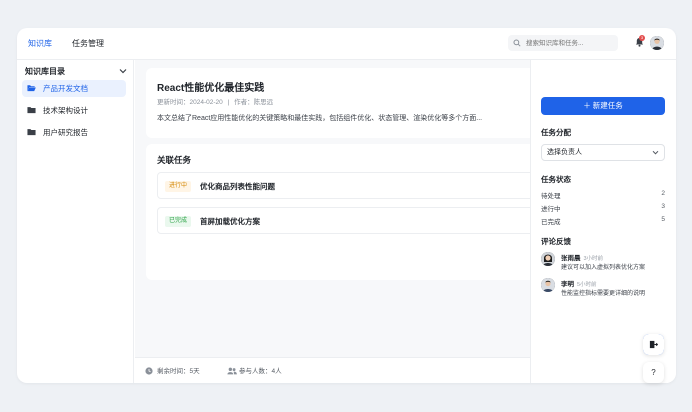  Describe the element at coordinates (65, 88) in the screenshot. I see `sidebar-item-label: 产品开发文档` at that location.